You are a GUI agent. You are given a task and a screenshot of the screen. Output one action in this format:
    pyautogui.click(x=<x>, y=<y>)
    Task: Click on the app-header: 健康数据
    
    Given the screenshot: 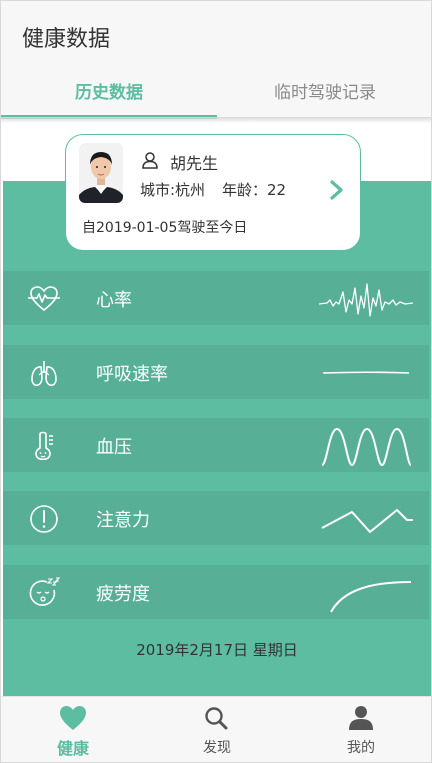 What is the action you would take?
    pyautogui.click(x=216, y=36)
    